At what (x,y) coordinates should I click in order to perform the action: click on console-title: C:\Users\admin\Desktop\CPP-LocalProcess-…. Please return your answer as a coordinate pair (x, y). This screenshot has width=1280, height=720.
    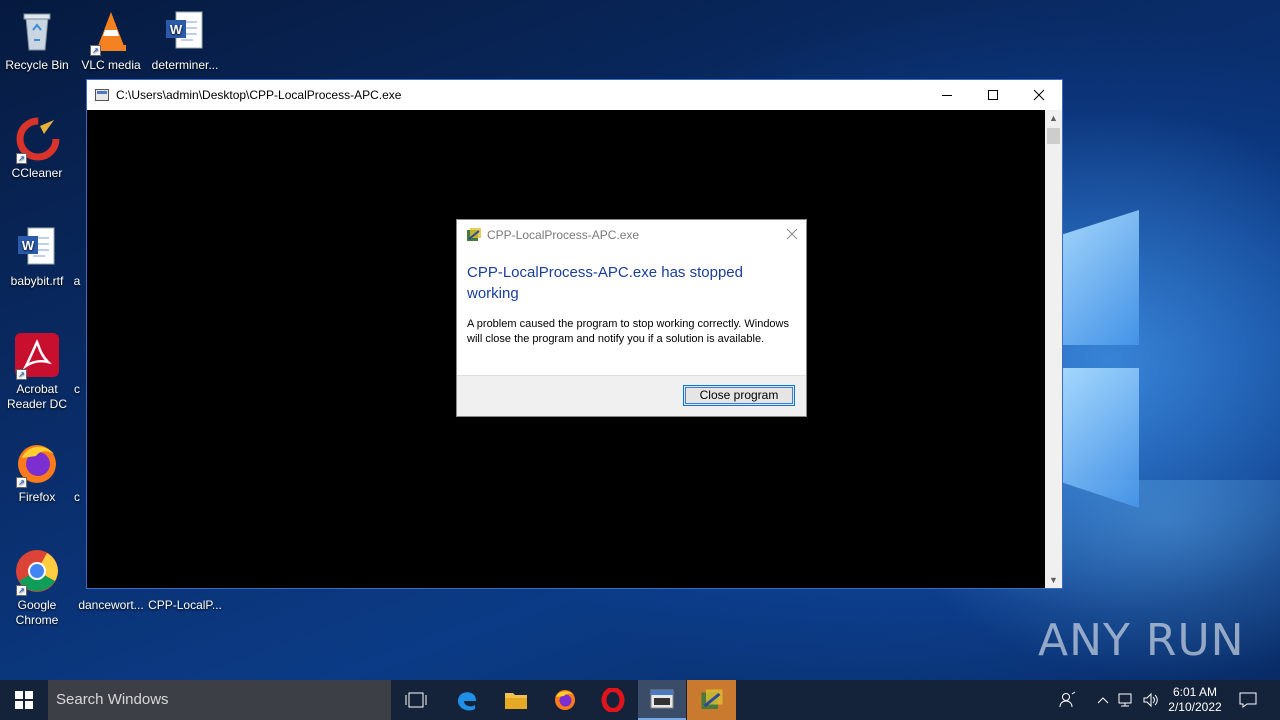
    Looking at the image, I should click on (259, 95).